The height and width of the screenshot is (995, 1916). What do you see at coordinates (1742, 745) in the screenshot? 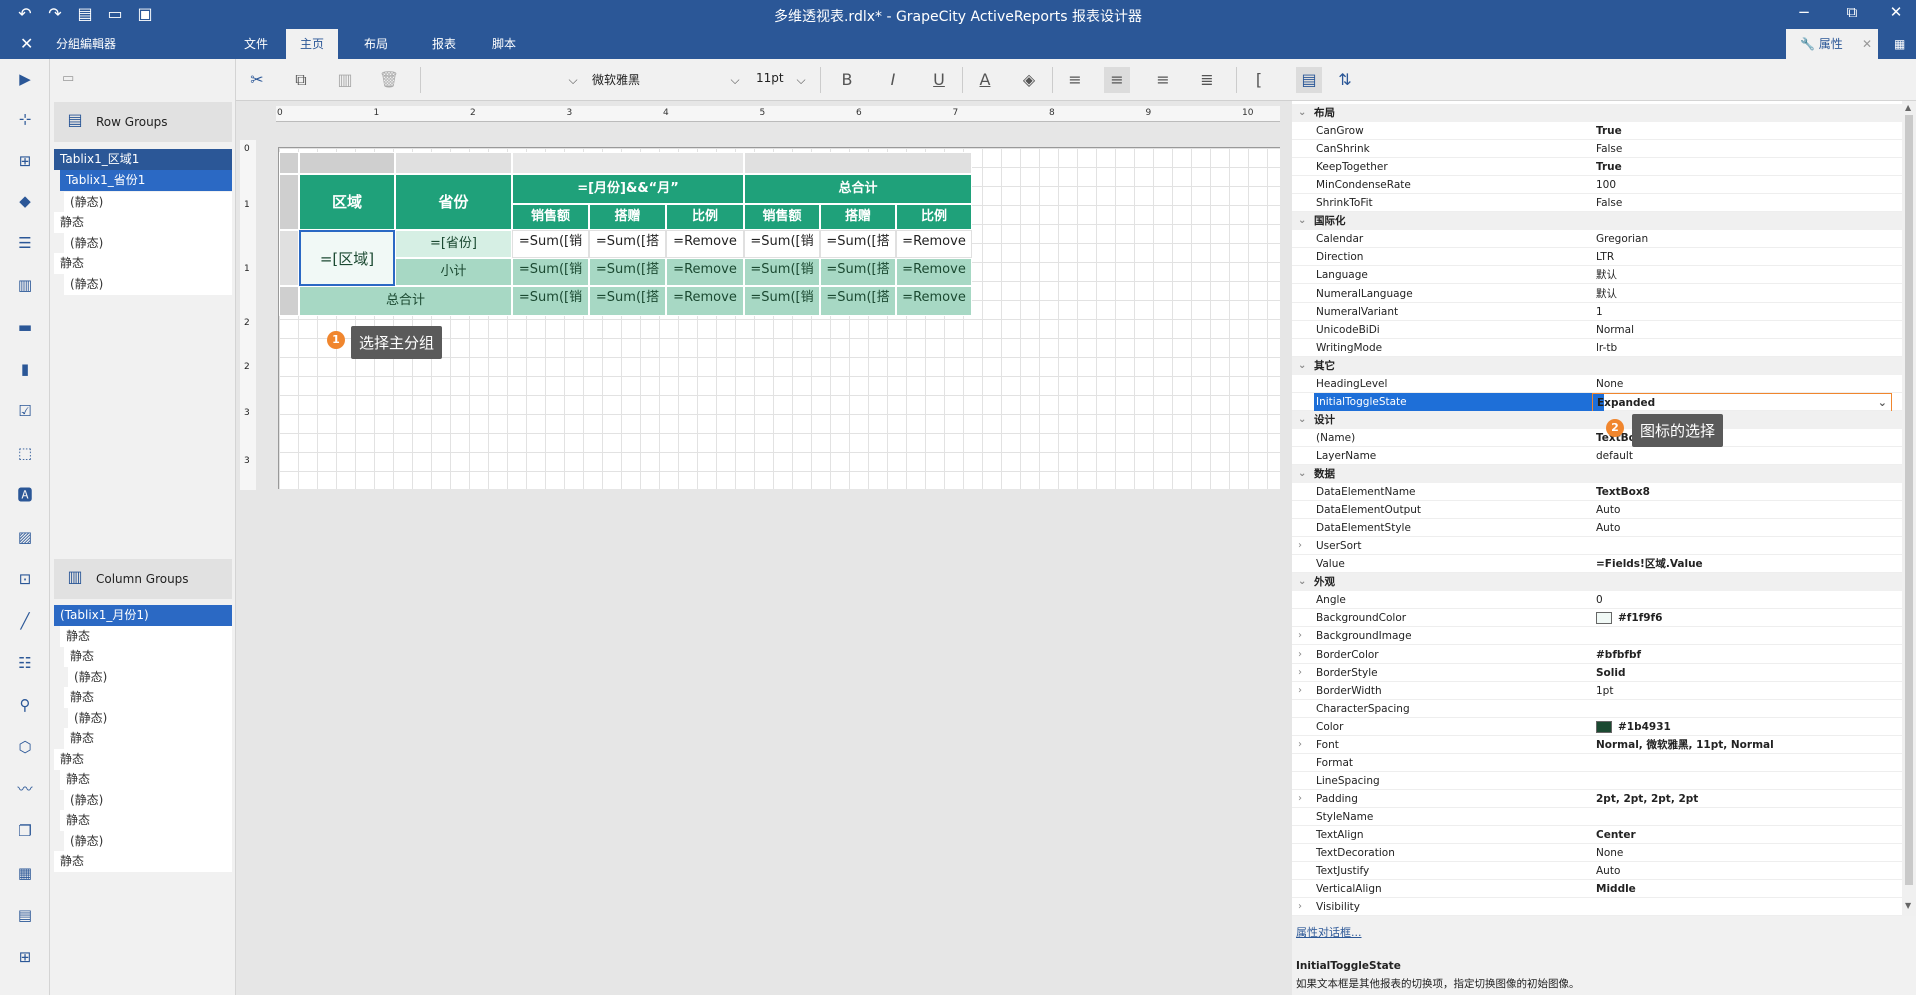
I see `property-value: Normal, 微软雅黑, 11pt, Normal` at bounding box center [1742, 745].